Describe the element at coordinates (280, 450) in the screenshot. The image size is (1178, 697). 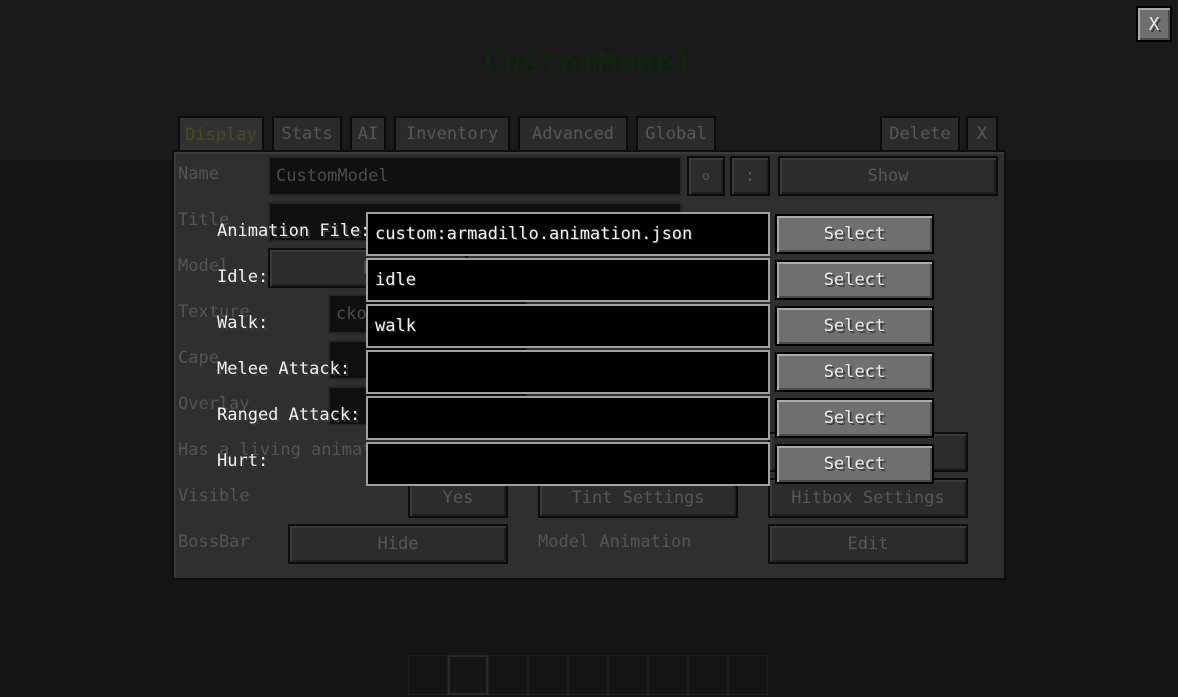
I see `living-animation-label: Has a living animati` at that location.